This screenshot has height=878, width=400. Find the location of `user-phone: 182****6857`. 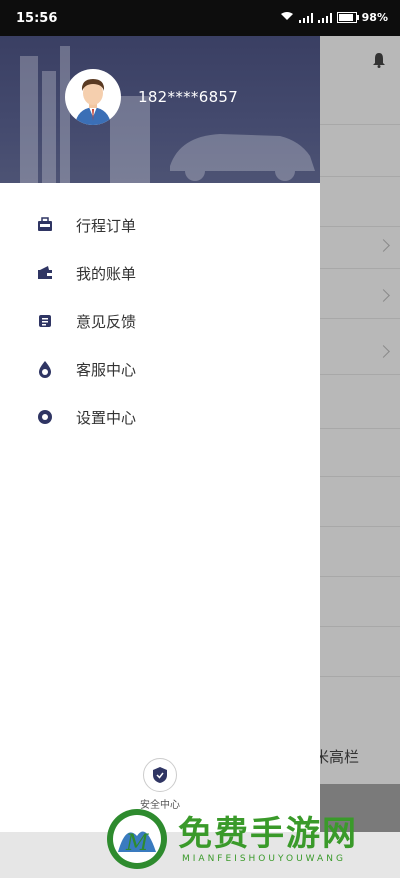

user-phone: 182****6857 is located at coordinates (188, 97).